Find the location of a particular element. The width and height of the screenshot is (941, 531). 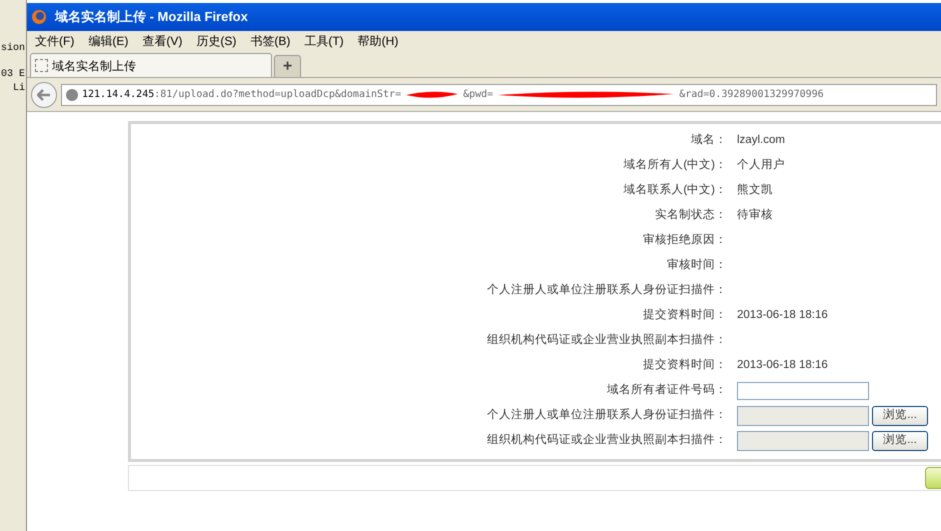

url-text: :81/upload.do?method=uploadDcp&domainStr= is located at coordinates (278, 95).